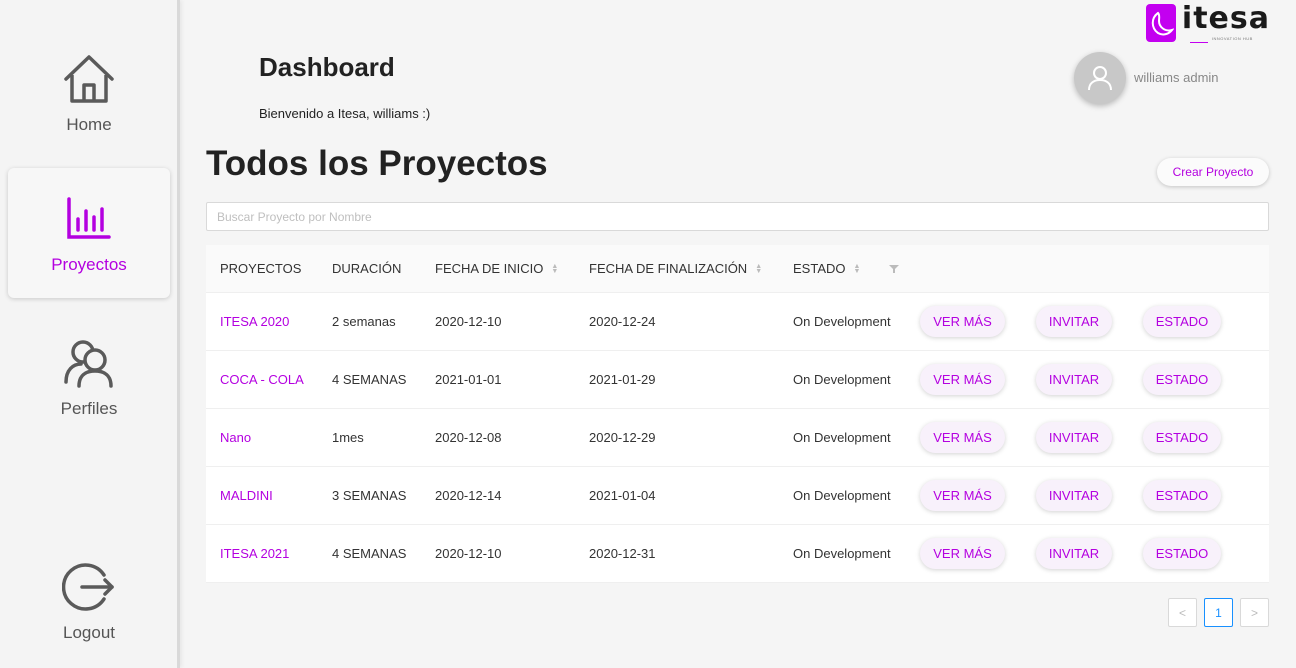 This screenshot has width=1296, height=668. I want to click on user-name: williams admin, so click(1176, 77).